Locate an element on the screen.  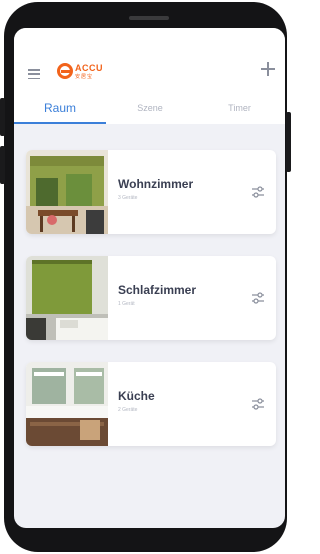
tab-szene: Szene is located at coordinates (150, 110).